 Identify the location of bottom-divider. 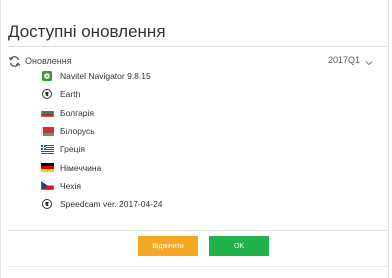
(198, 266).